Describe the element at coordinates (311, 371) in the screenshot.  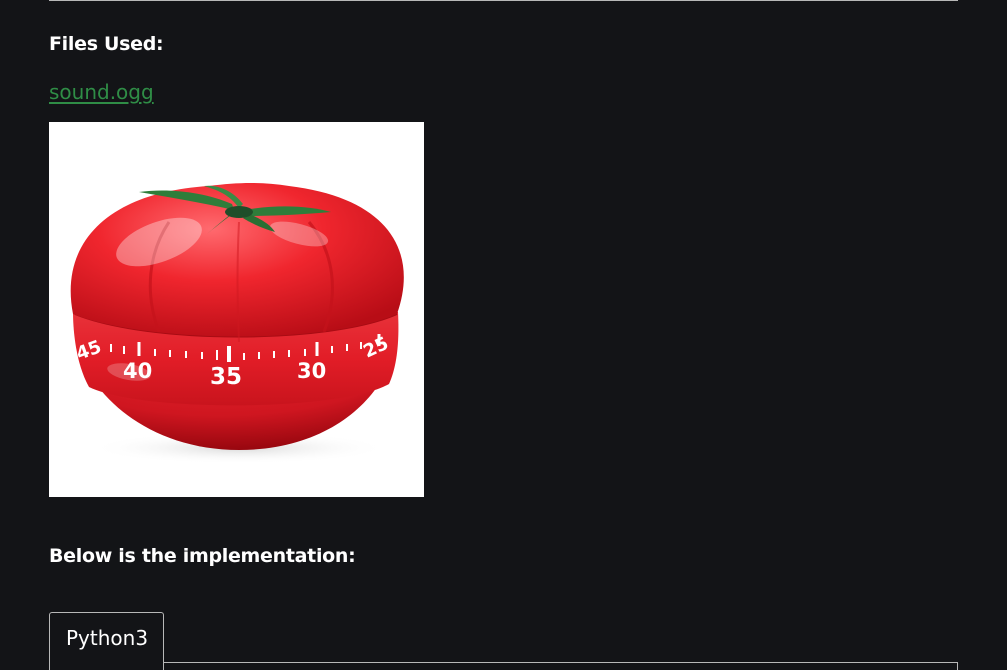
I see `dial-number-30: 30` at that location.